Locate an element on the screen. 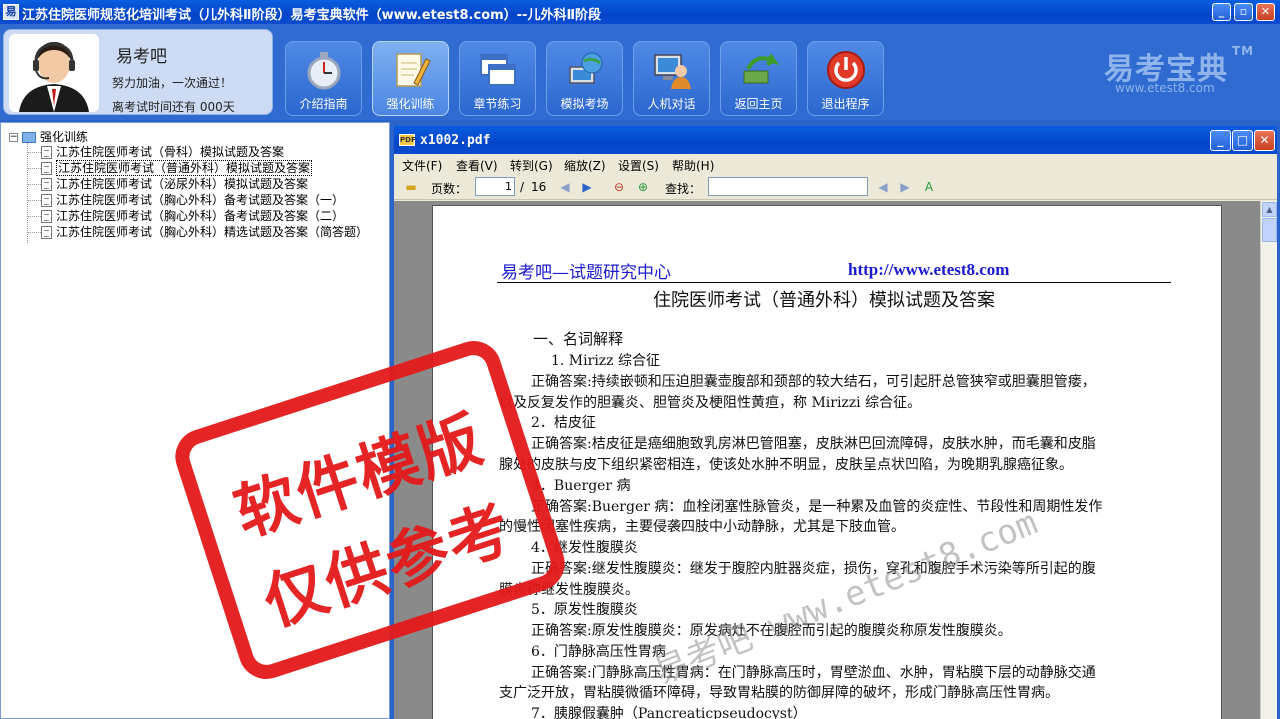  tree-item-label: 江苏住院医师考试（骨科）模拟试题及答案 is located at coordinates (170, 152).